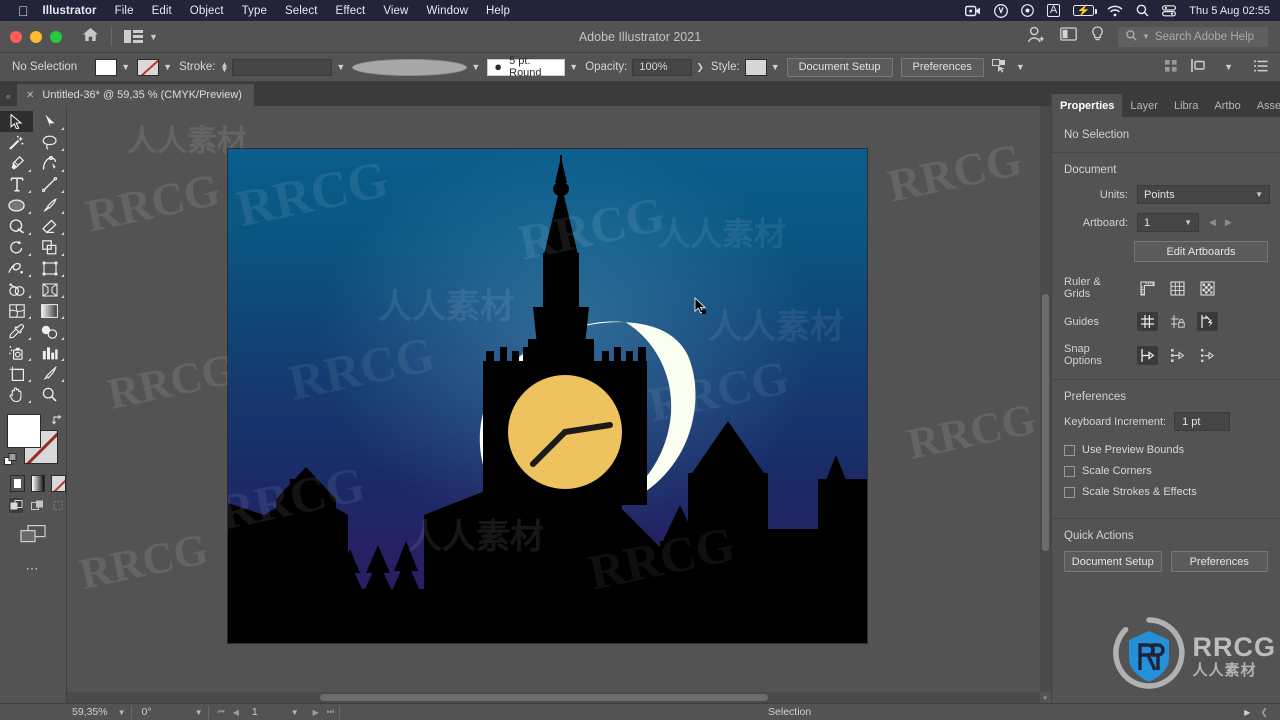 The height and width of the screenshot is (720, 1280). I want to click on zoom-dropdown-icon: ▼, so click(122, 712).